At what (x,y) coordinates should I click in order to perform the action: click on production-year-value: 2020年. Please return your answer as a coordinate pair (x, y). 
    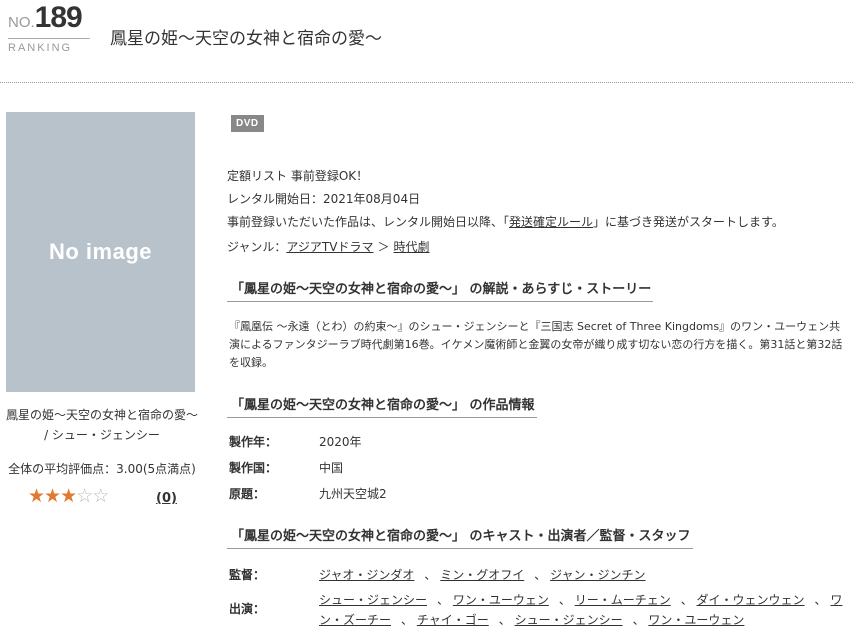
    Looking at the image, I should click on (340, 442).